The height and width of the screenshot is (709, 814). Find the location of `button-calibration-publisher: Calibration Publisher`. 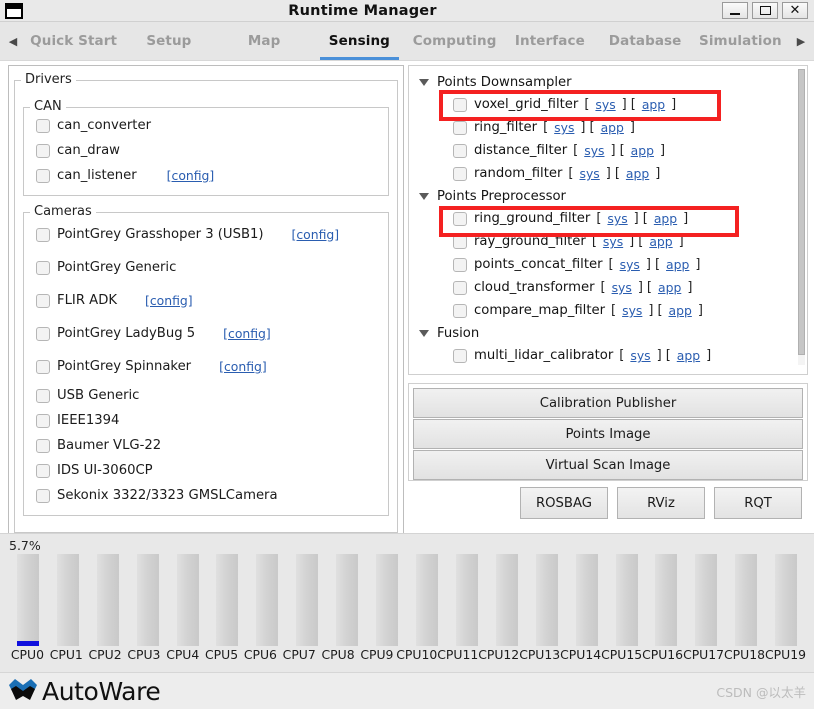

button-calibration-publisher: Calibration Publisher is located at coordinates (608, 403).